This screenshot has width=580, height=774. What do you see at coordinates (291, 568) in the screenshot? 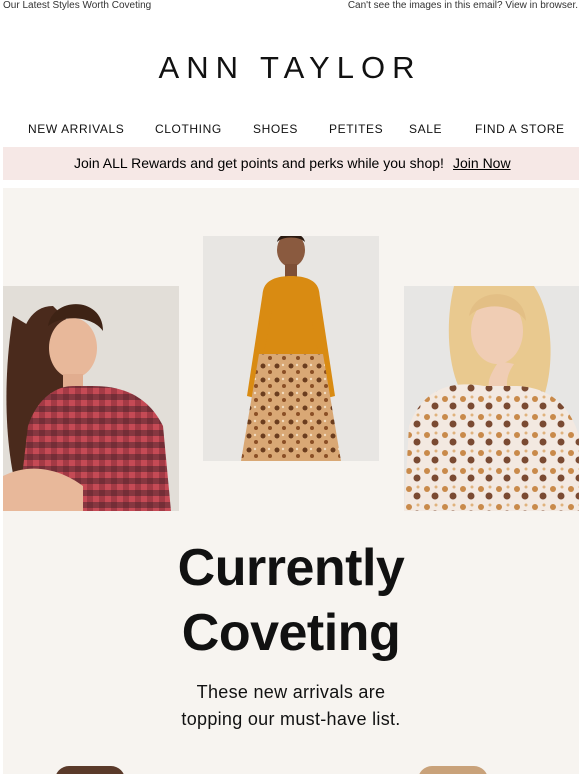
I see `headline-line-1: Currently` at bounding box center [291, 568].